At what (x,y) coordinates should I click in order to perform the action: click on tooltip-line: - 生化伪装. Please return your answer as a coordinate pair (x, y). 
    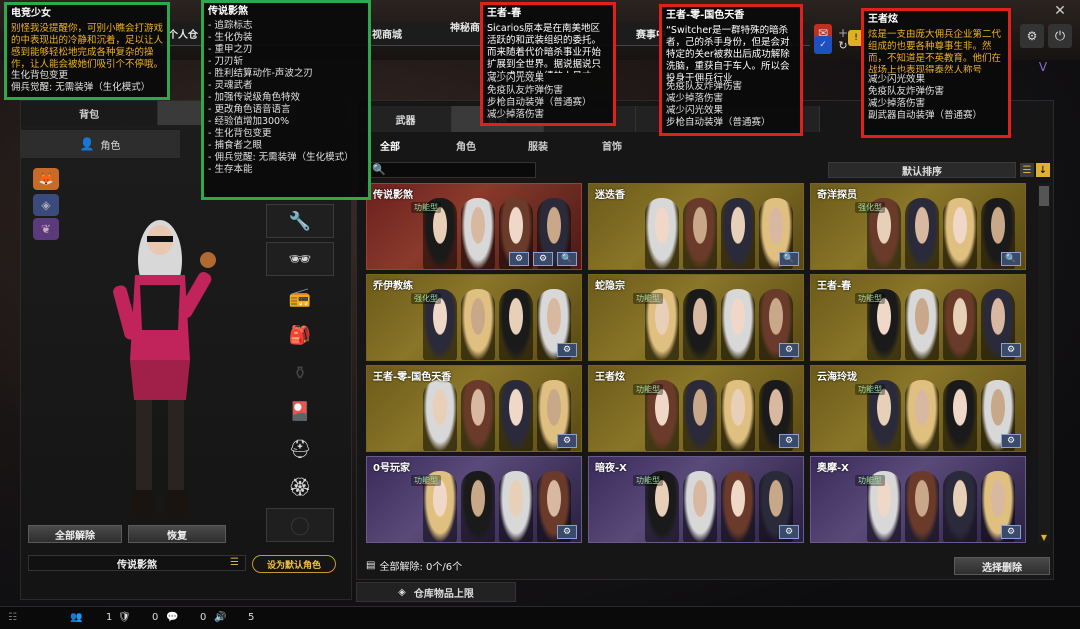
    Looking at the image, I should click on (230, 37).